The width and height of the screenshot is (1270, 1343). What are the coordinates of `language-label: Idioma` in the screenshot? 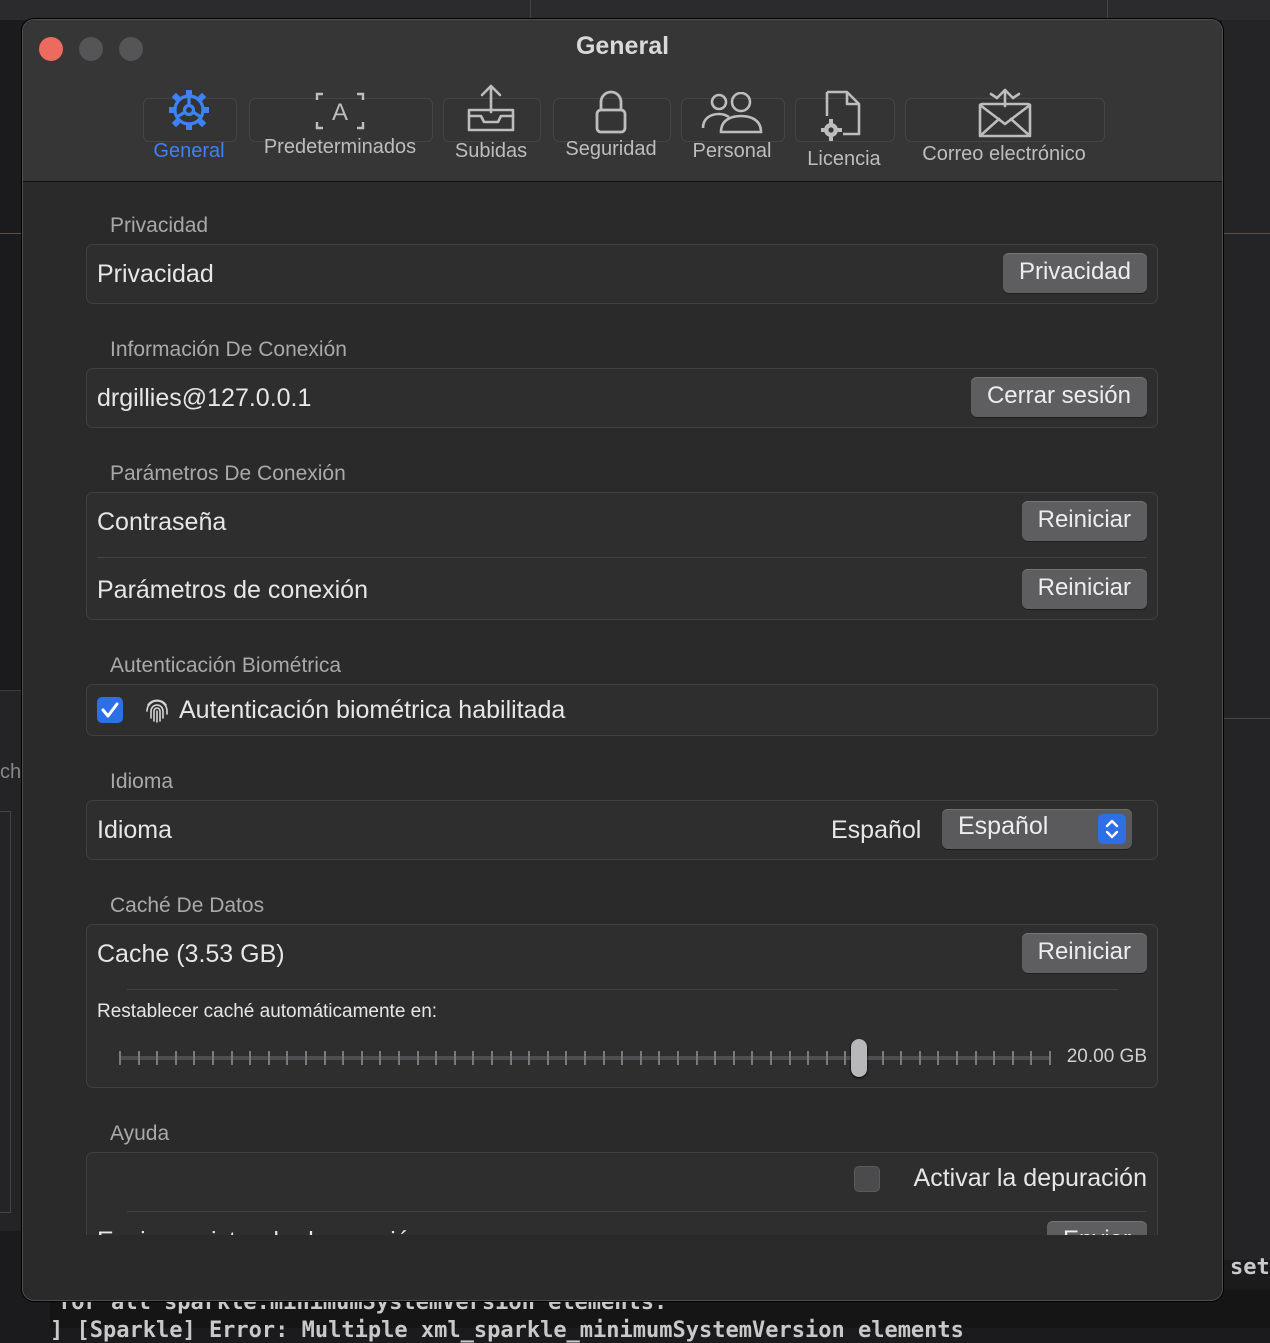 It's located at (135, 830).